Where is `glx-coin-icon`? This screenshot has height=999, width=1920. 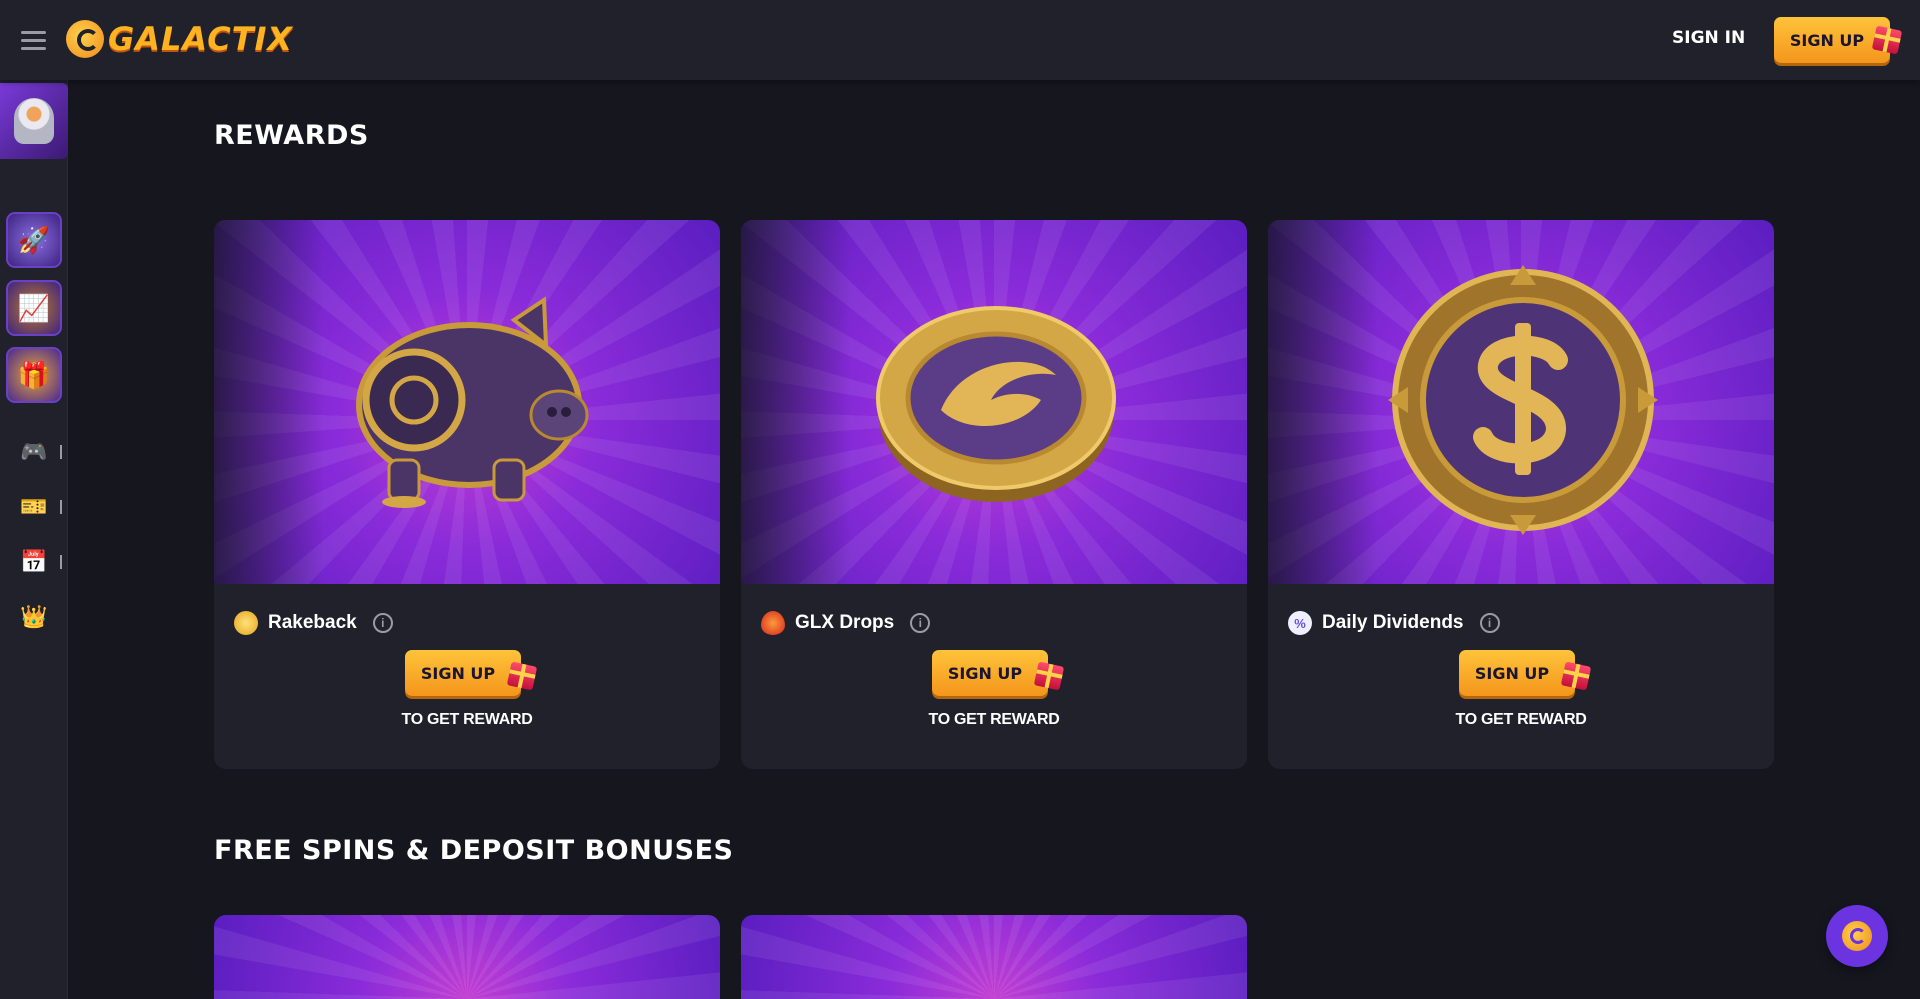 glx-coin-icon is located at coordinates (996, 404).